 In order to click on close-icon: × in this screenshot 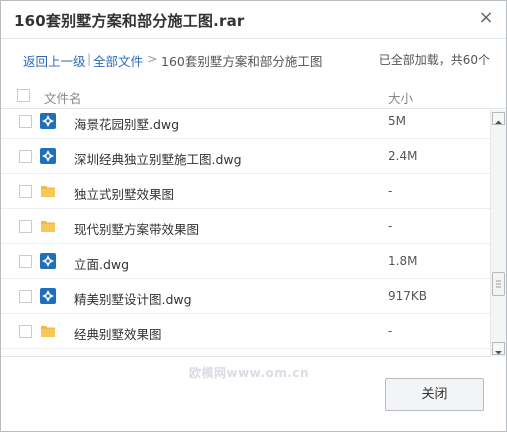, I will do `click(486, 18)`.